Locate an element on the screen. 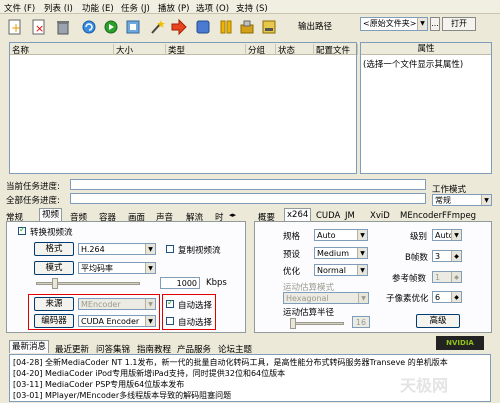  current-progress-label: 当前任务进度: is located at coordinates (33, 187).